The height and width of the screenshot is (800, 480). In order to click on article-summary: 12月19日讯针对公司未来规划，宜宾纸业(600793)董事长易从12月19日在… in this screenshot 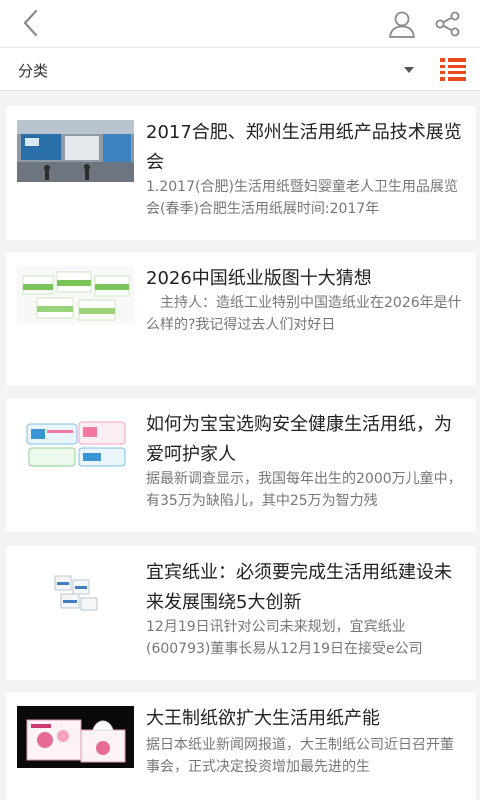, I will do `click(284, 638)`.